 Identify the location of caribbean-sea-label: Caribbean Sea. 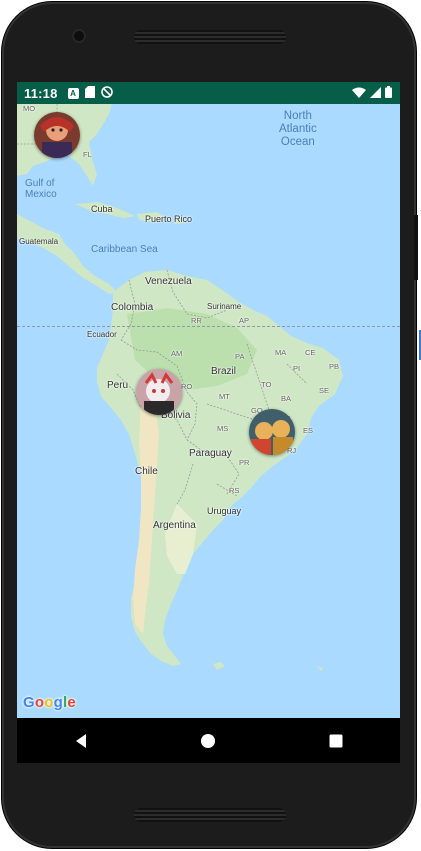
(124, 249).